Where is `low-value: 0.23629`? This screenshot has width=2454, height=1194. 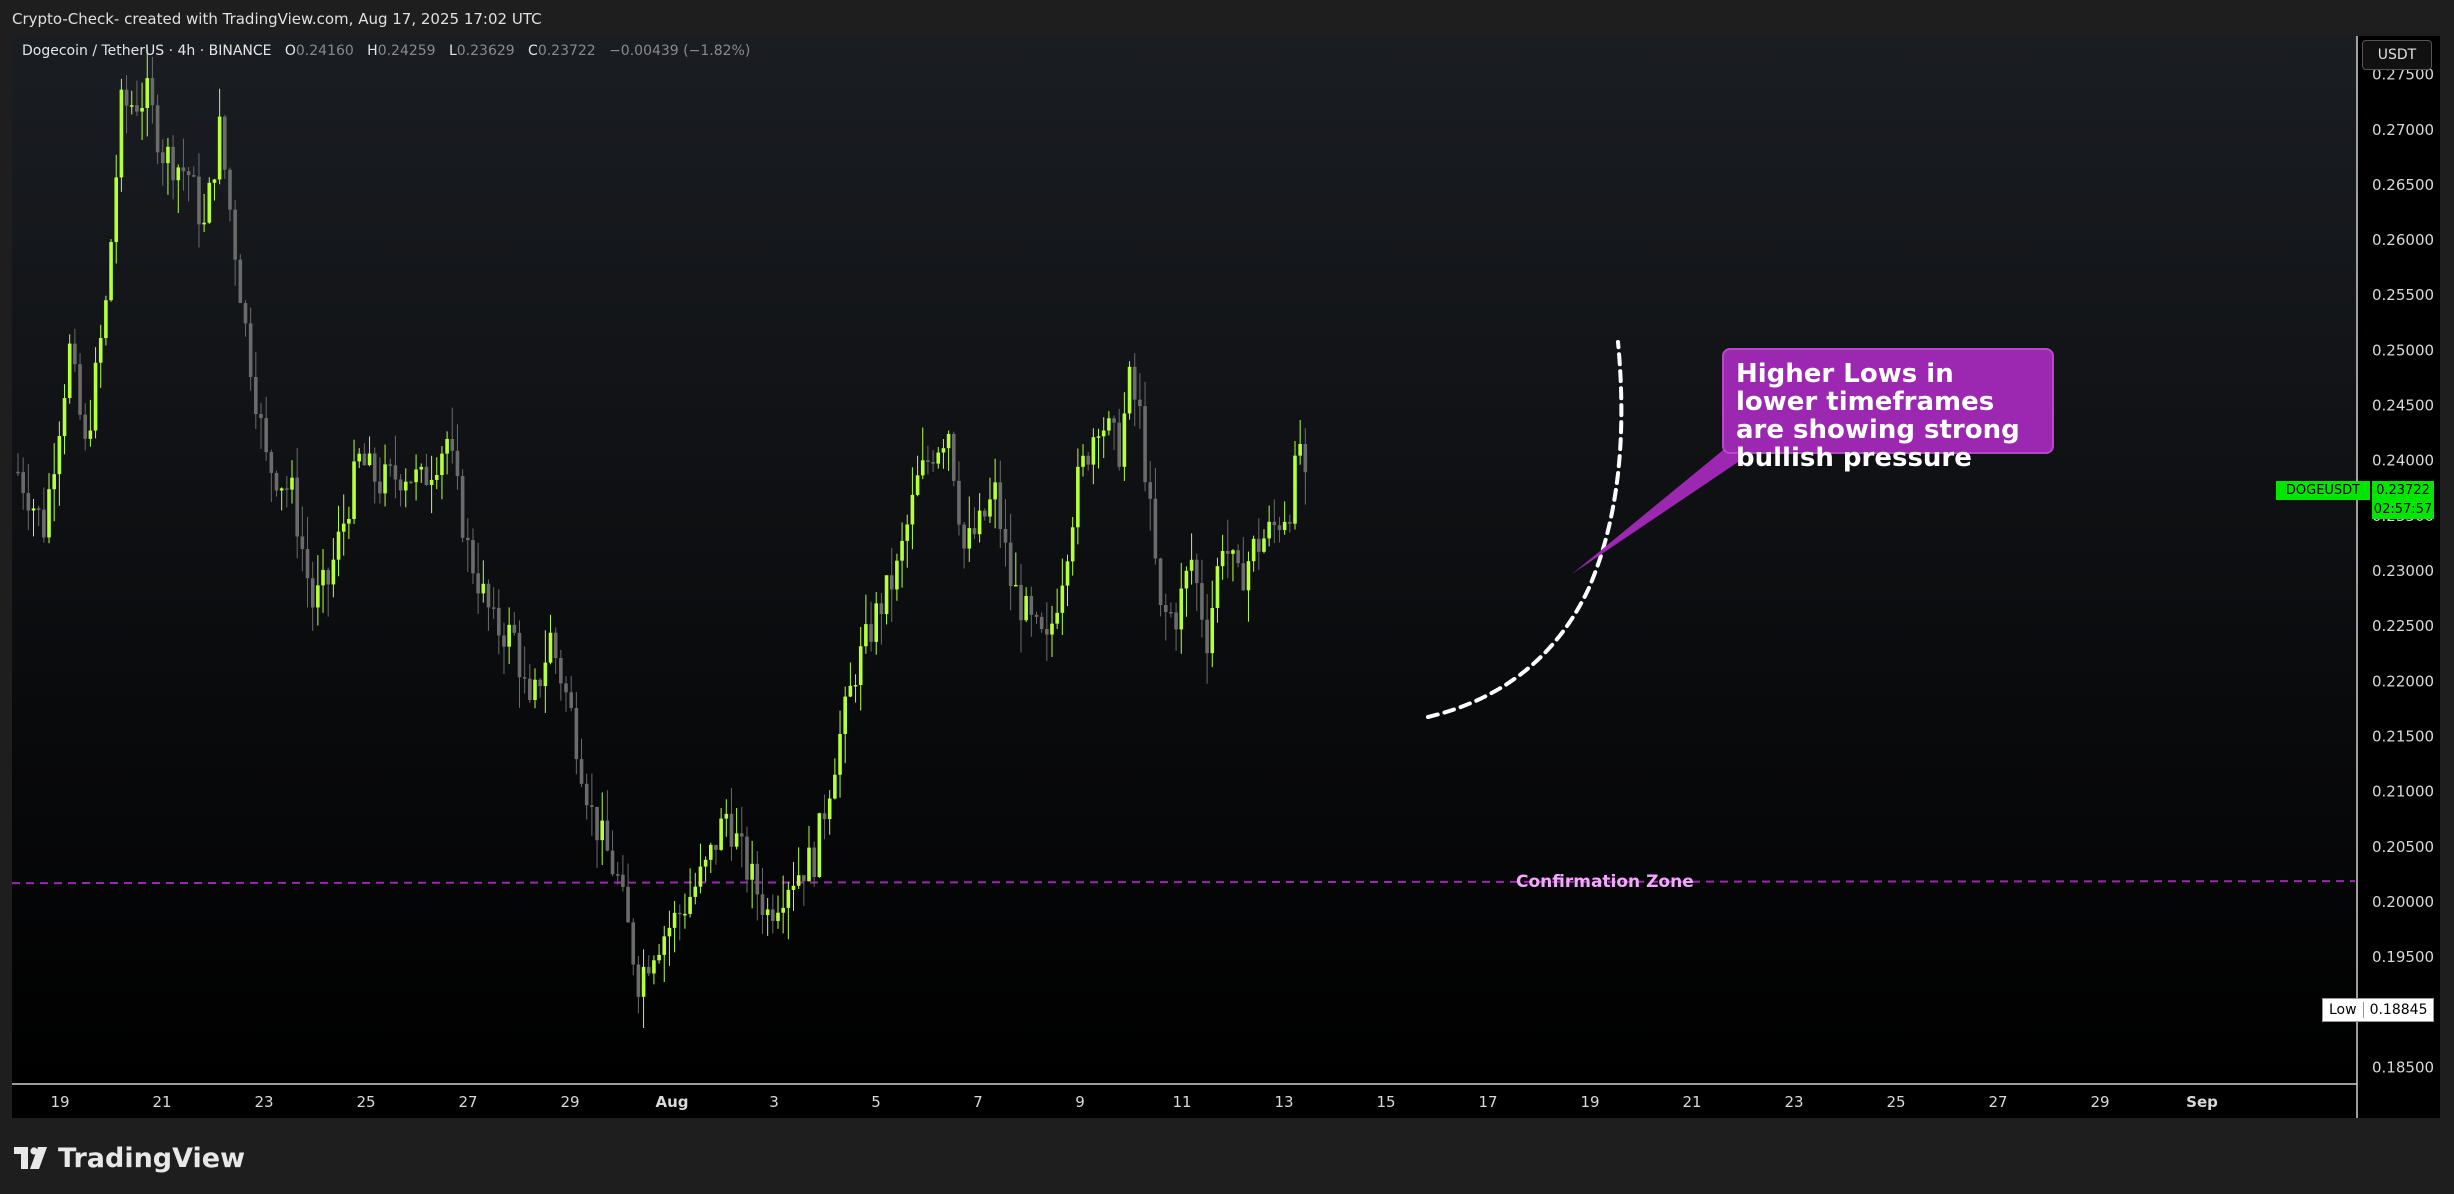
low-value: 0.23629 is located at coordinates (485, 51).